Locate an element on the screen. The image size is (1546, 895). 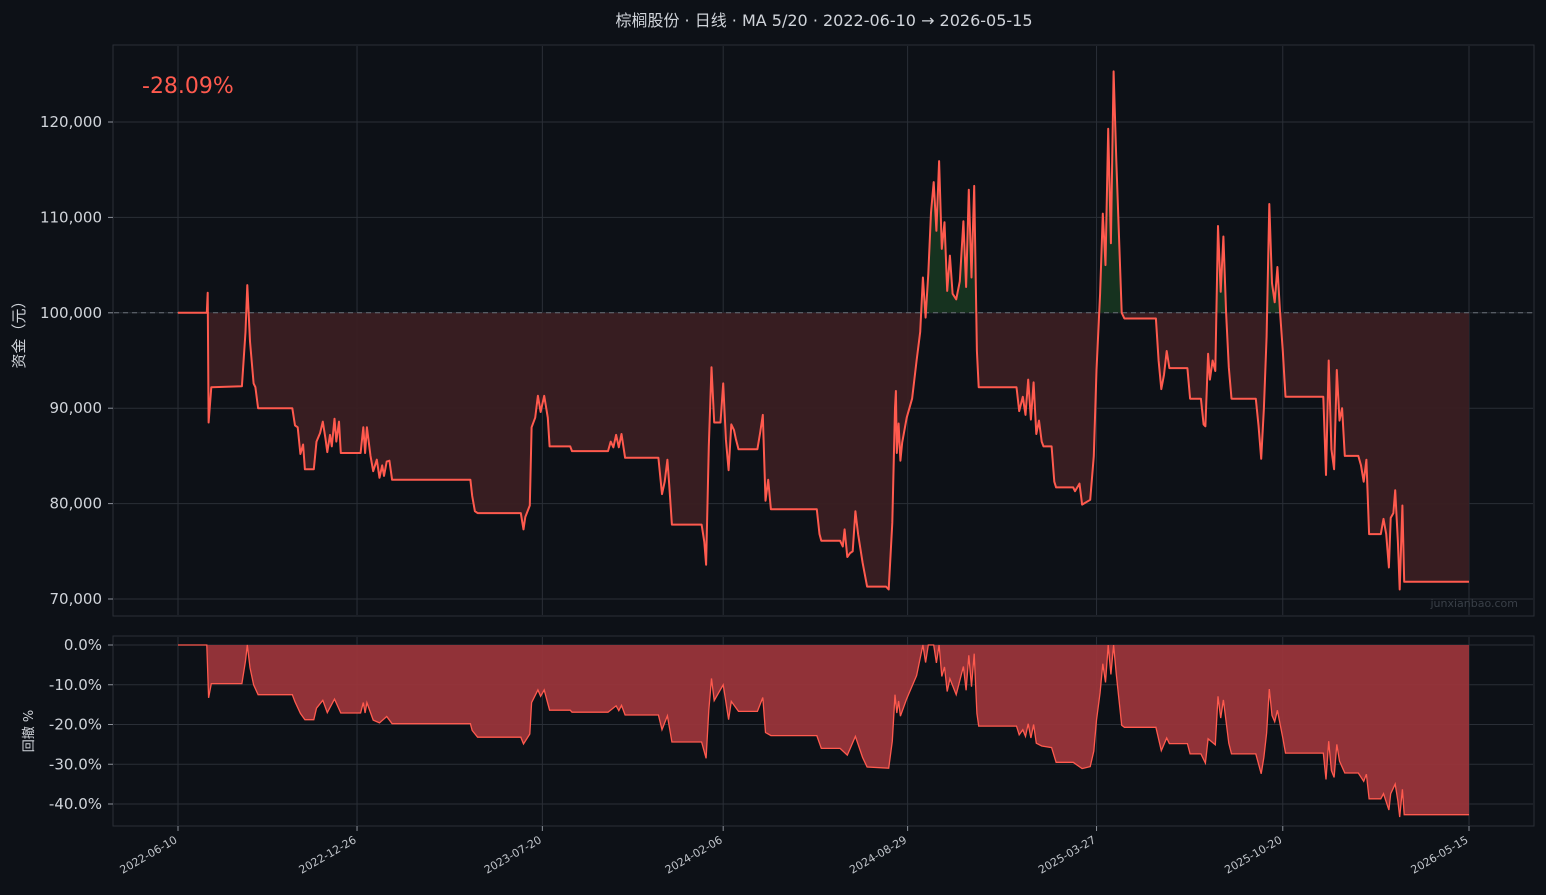
equity-y-tick-label: 120,000 is located at coordinates (71, 122).